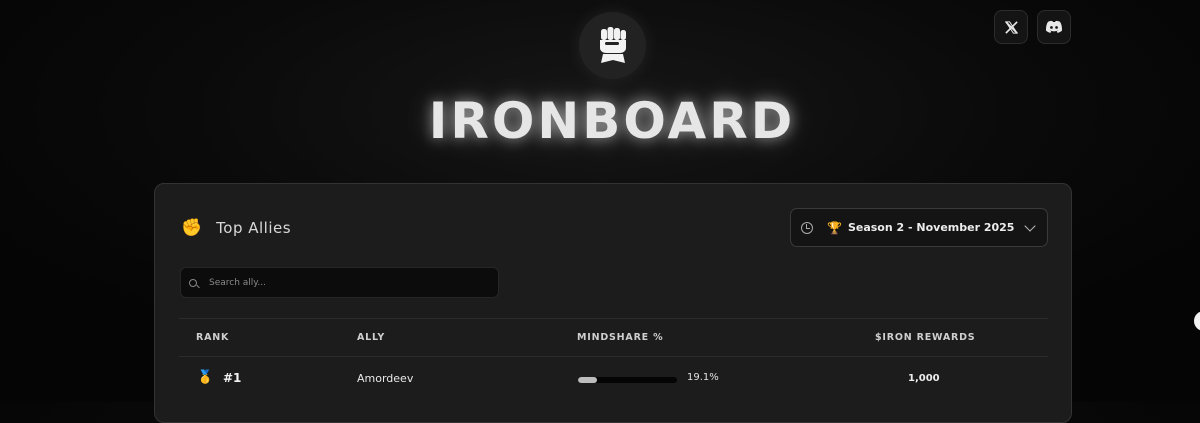  Describe the element at coordinates (807, 227) in the screenshot. I see `clock-icon` at that location.